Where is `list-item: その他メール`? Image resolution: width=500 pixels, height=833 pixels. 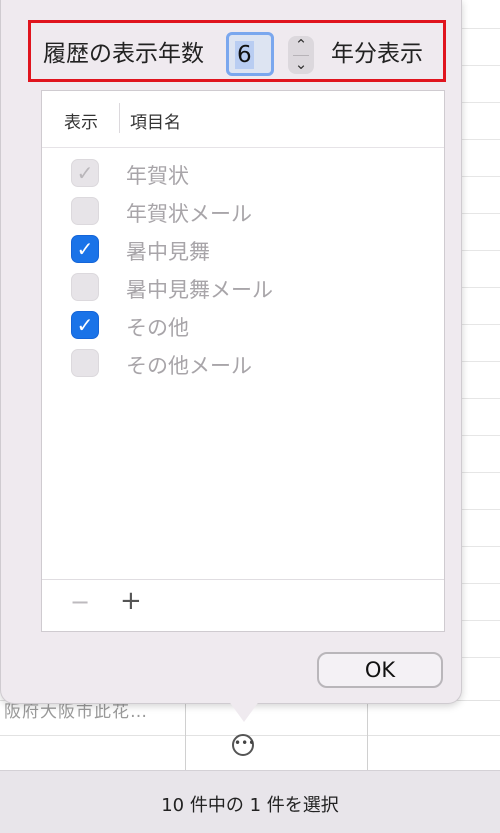 list-item: その他メール is located at coordinates (243, 363).